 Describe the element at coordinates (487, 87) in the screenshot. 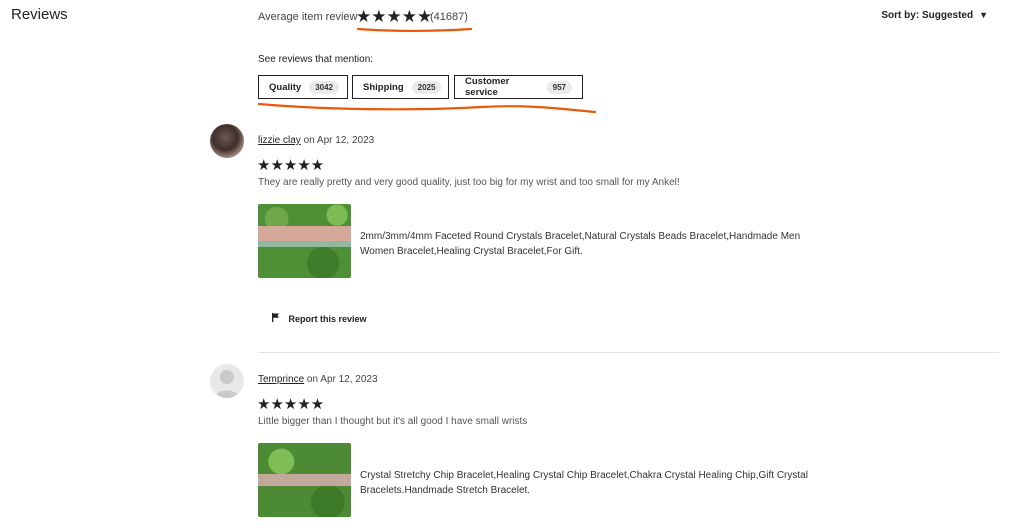

I see `chip-label: Customer service` at that location.